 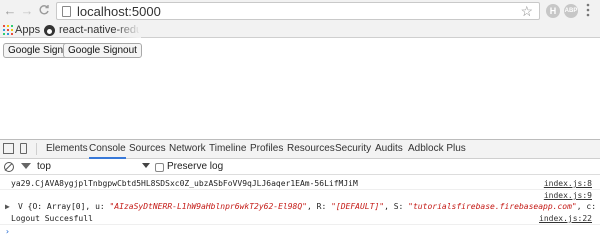 I want to click on reload-icon, so click(x=44, y=11).